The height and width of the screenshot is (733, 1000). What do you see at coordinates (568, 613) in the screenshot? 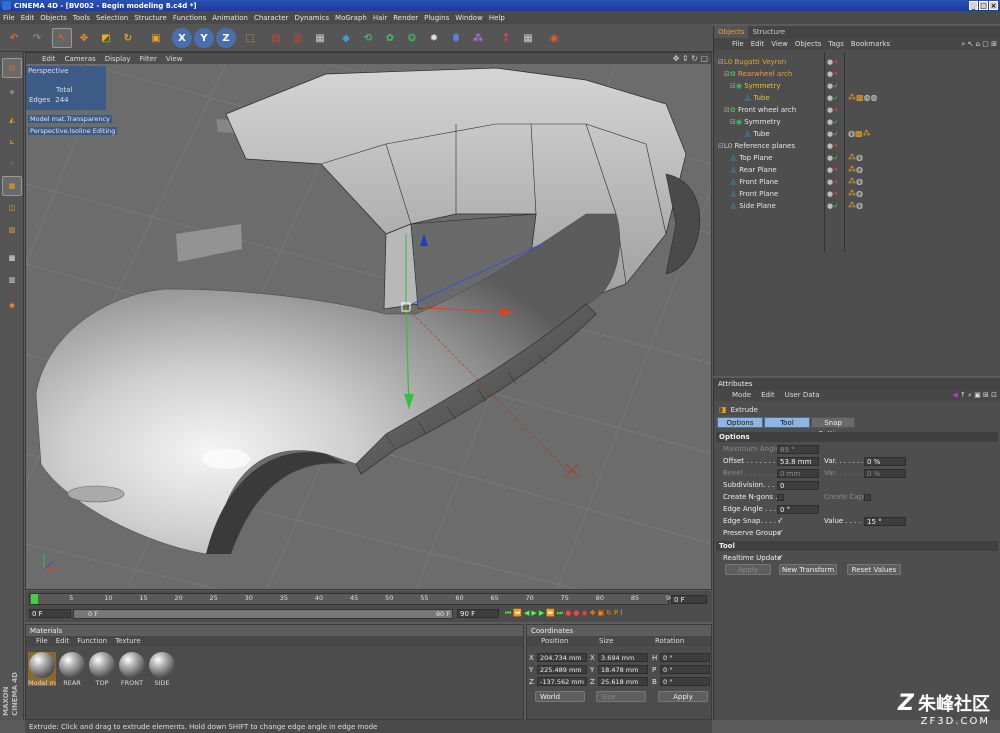
I see `record-icon: ●` at bounding box center [568, 613].